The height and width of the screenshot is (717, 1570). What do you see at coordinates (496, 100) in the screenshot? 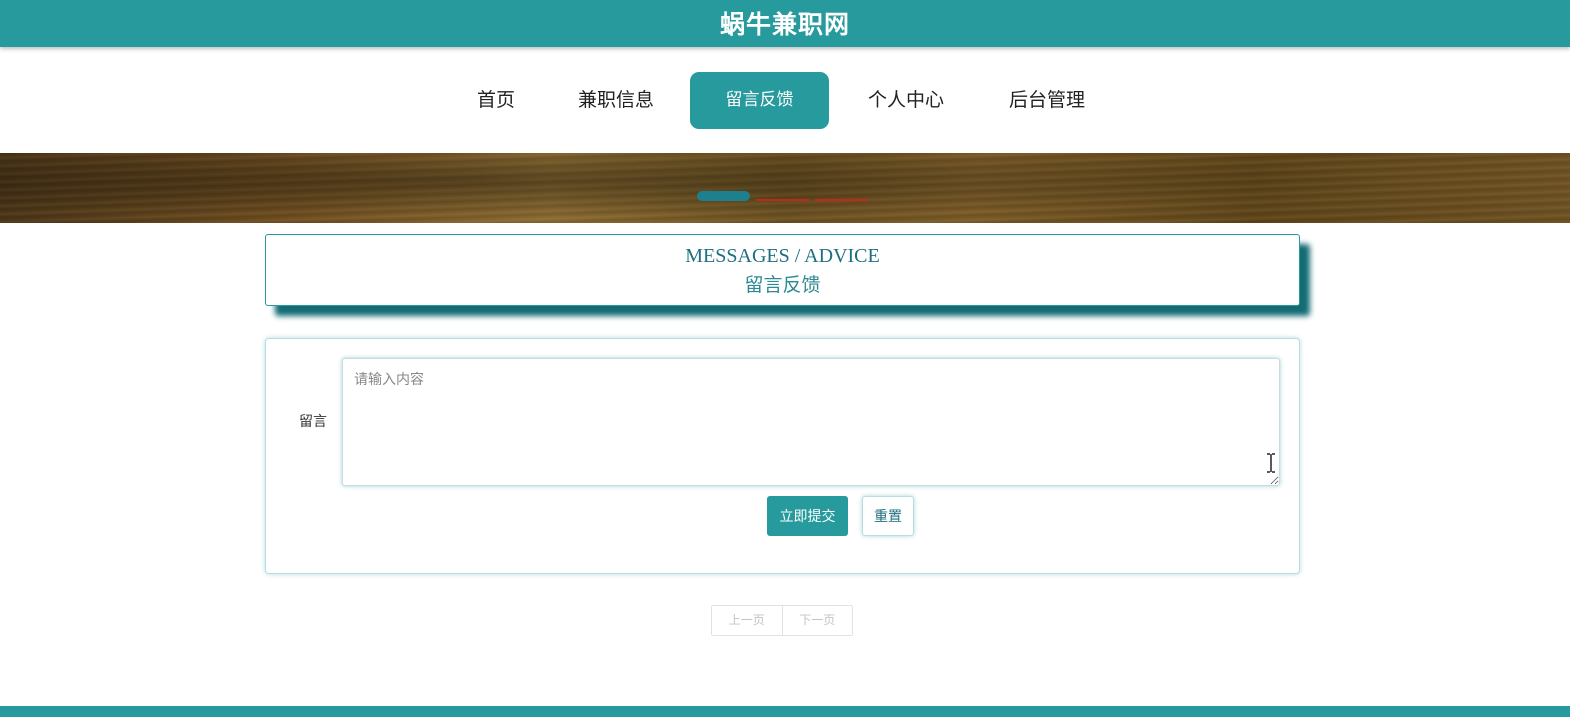
I see `nav-item-home: 首页` at bounding box center [496, 100].